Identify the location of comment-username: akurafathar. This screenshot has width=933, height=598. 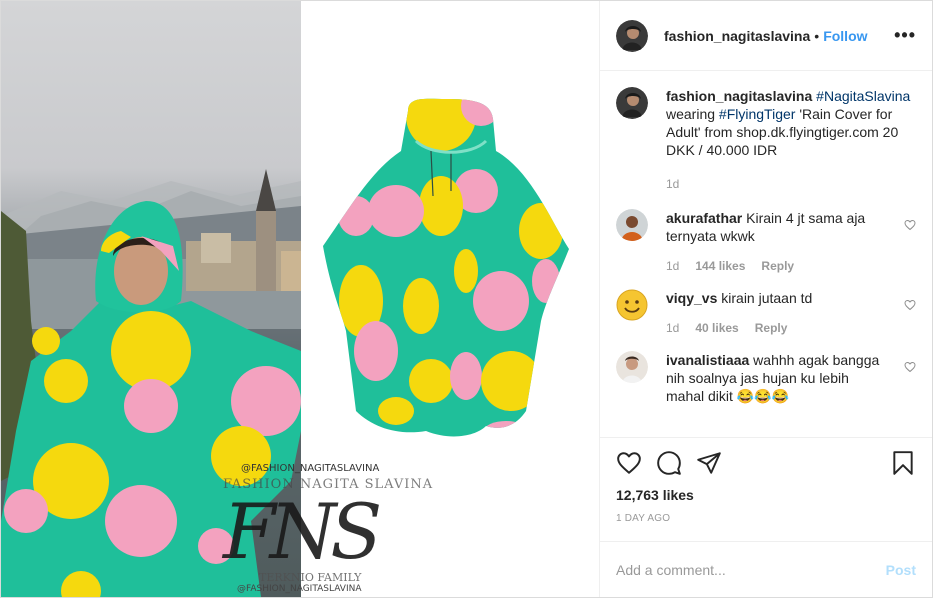
(704, 218).